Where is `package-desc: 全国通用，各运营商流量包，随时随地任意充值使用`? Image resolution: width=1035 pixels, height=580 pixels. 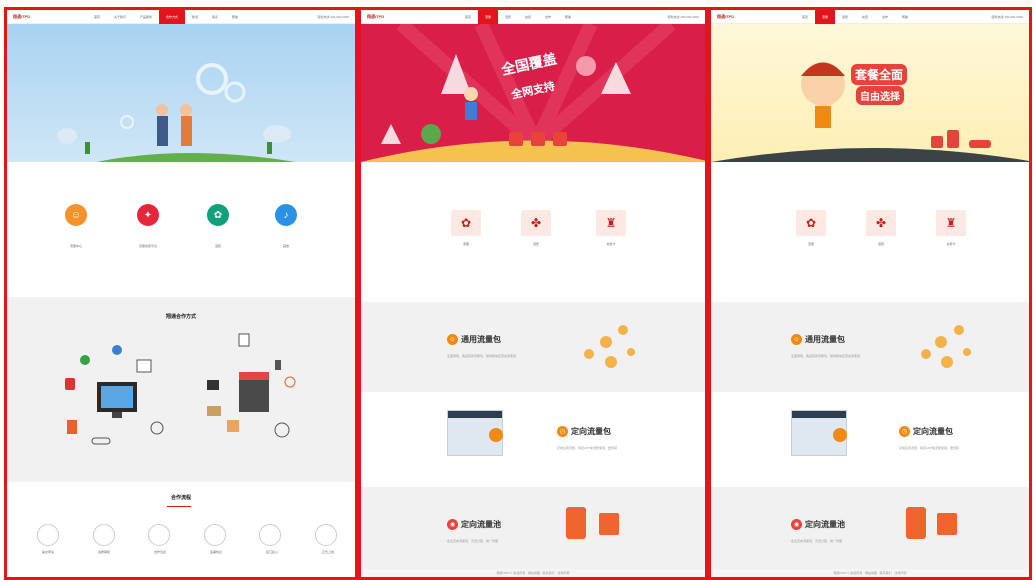
package-desc: 全国通用，各运营商流量包，随时随地任意充值使用 is located at coordinates (826, 356).